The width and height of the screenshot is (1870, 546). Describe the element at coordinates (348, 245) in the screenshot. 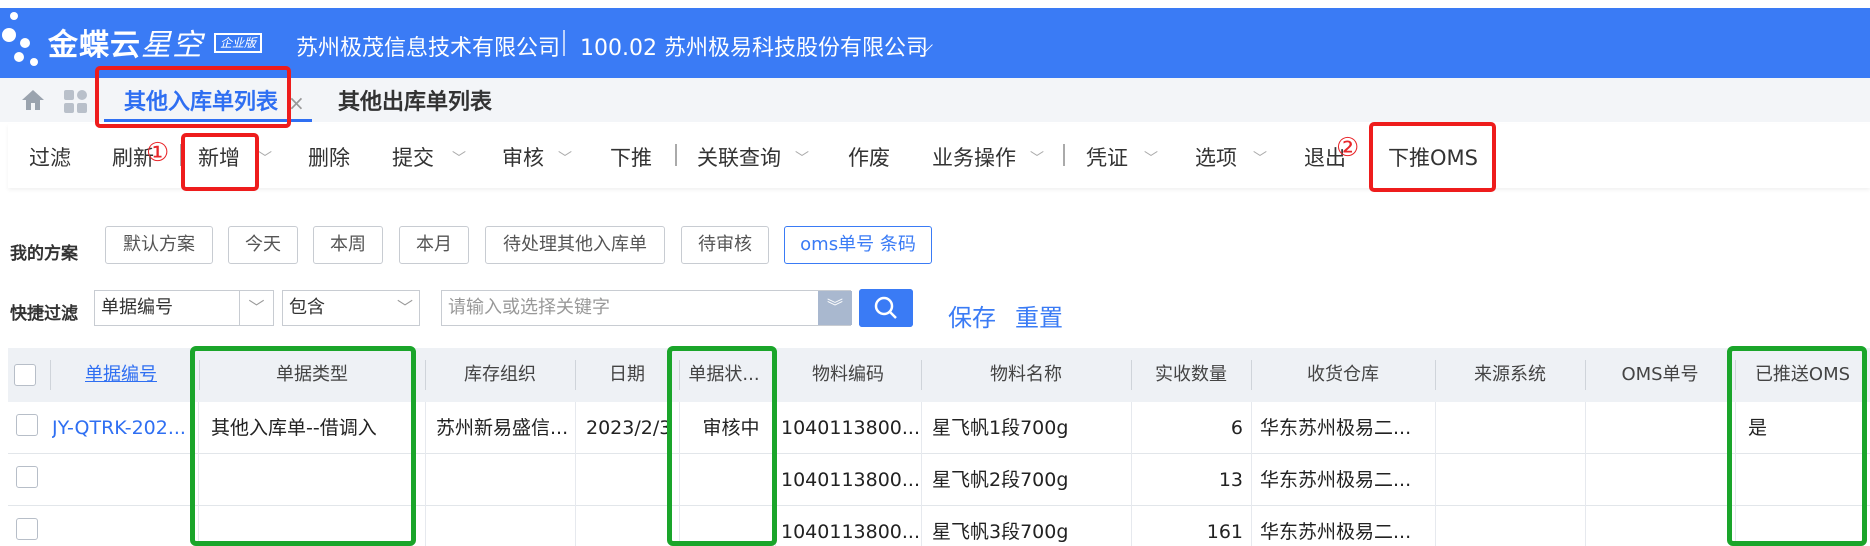

I see `scheme-this-week: 本周` at that location.